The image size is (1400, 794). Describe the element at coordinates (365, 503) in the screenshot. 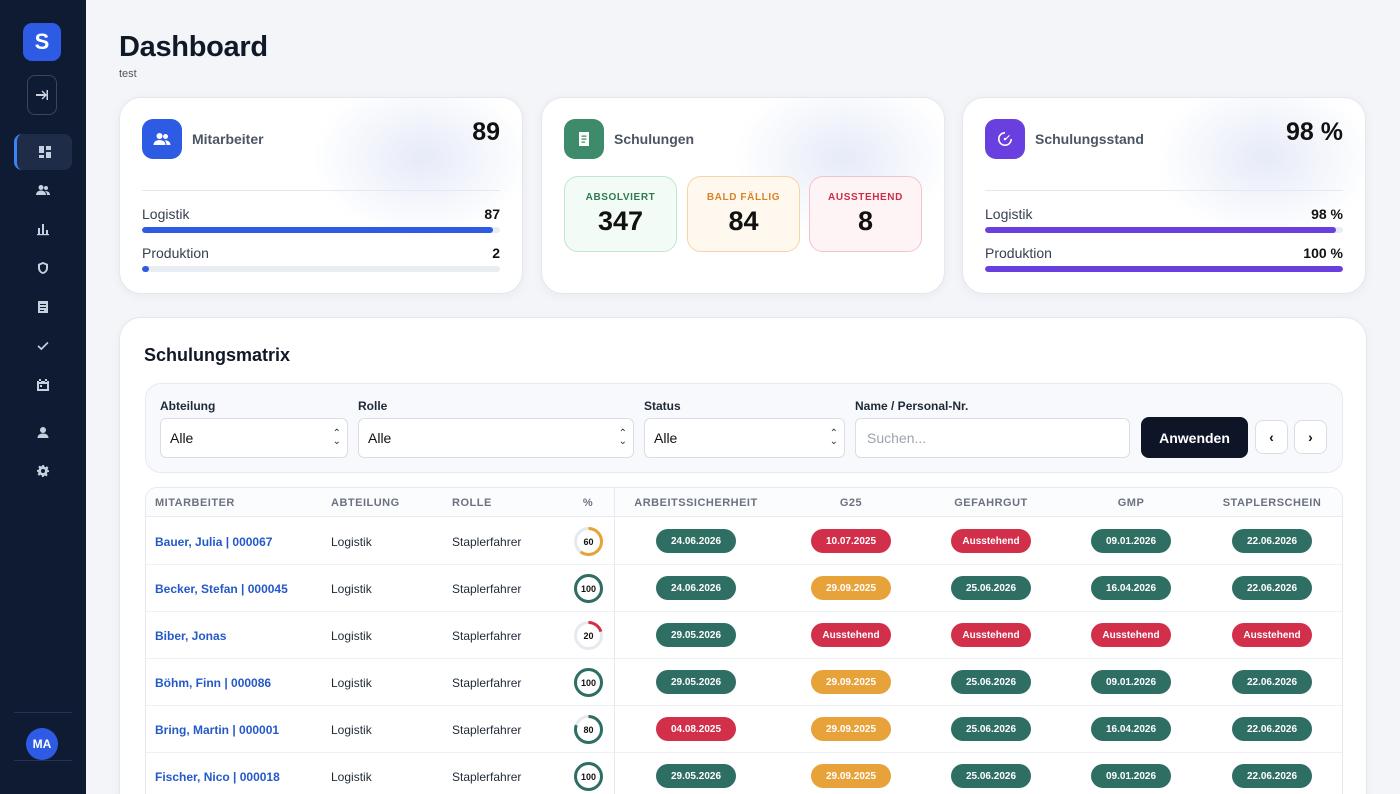

I see `col-department: ABTEILUNG` at that location.